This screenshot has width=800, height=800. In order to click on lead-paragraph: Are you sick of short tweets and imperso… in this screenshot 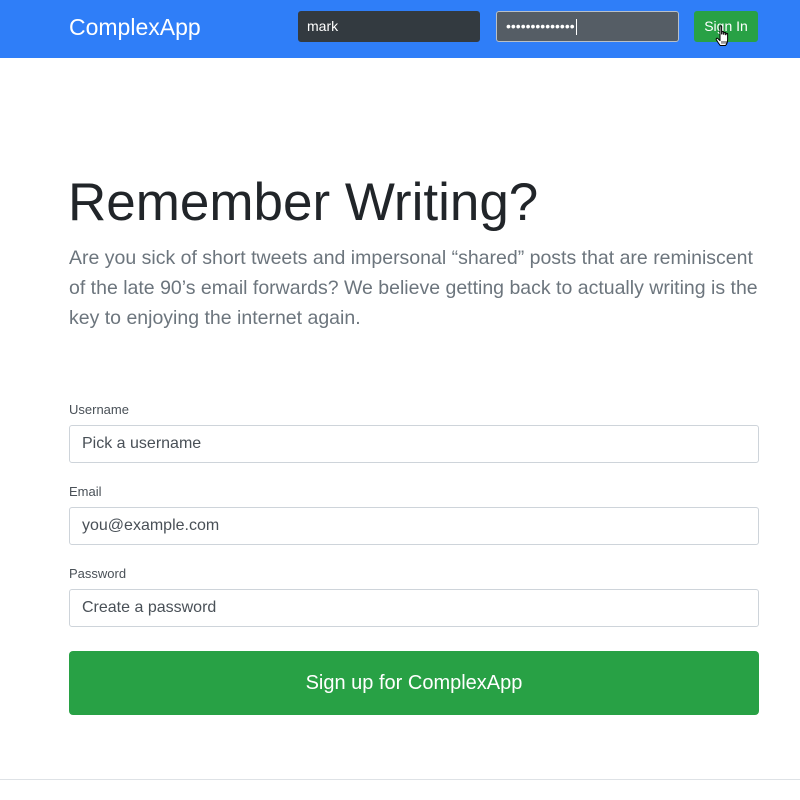, I will do `click(413, 288)`.